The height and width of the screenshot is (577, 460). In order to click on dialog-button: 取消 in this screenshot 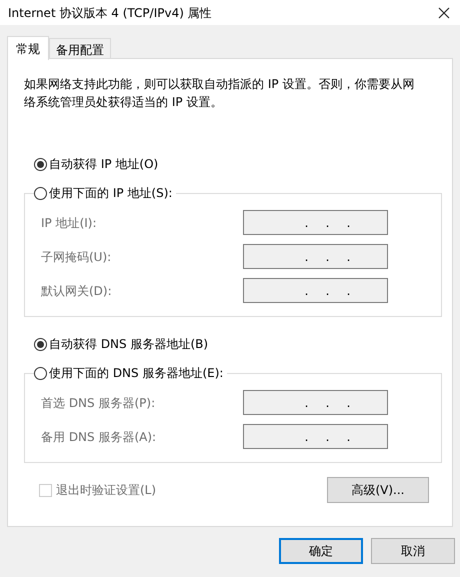, I will do `click(413, 551)`.